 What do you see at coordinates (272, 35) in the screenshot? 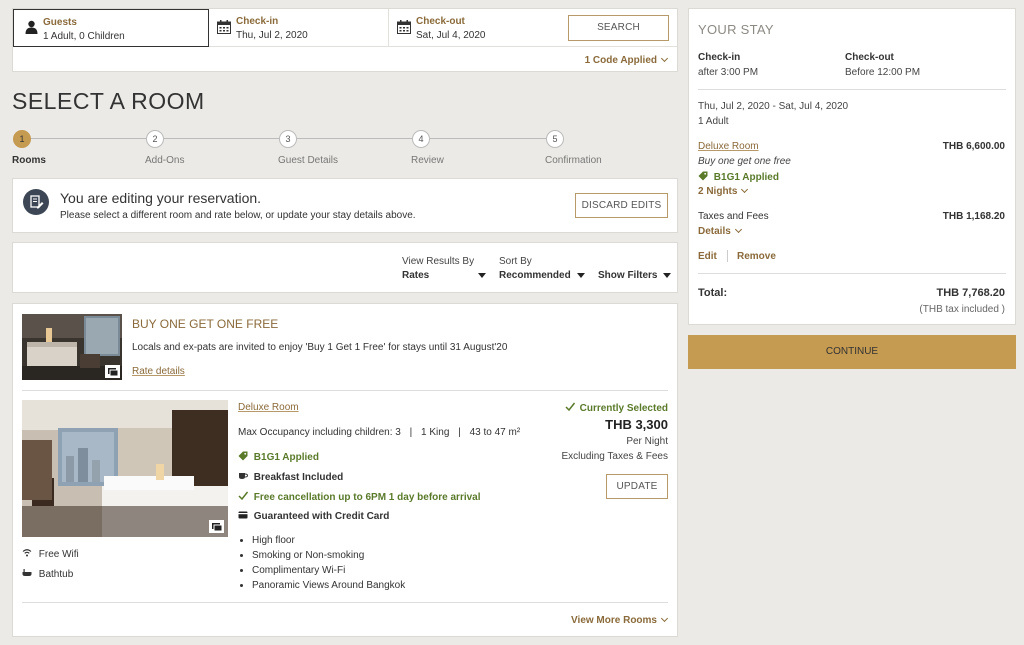
I see `checkin-value: Thu, Jul 2, 2020` at bounding box center [272, 35].